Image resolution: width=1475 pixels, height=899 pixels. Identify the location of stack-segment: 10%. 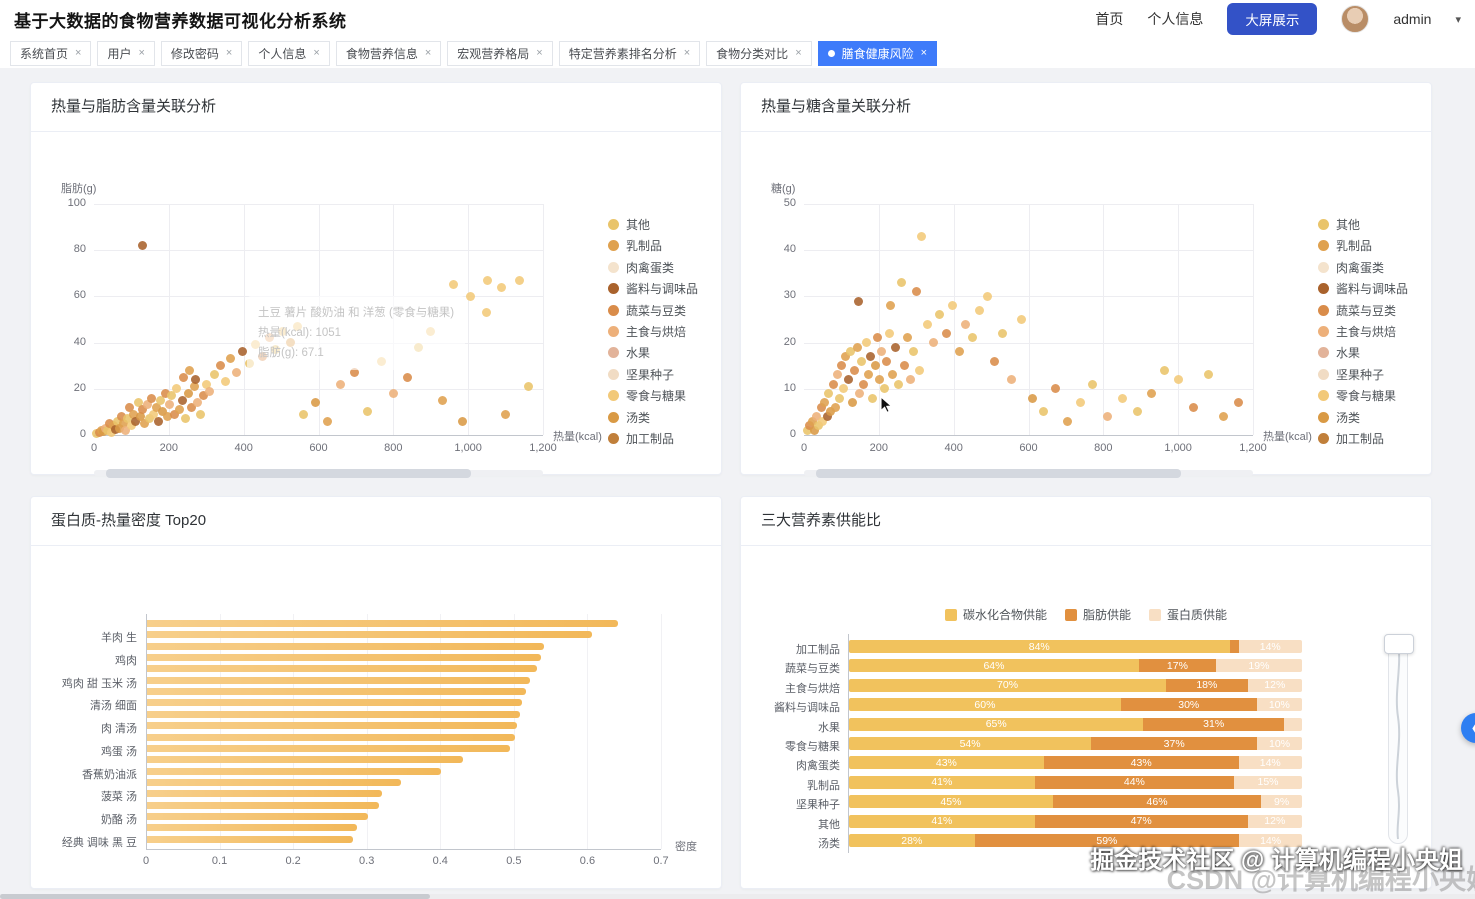
(1279, 705).